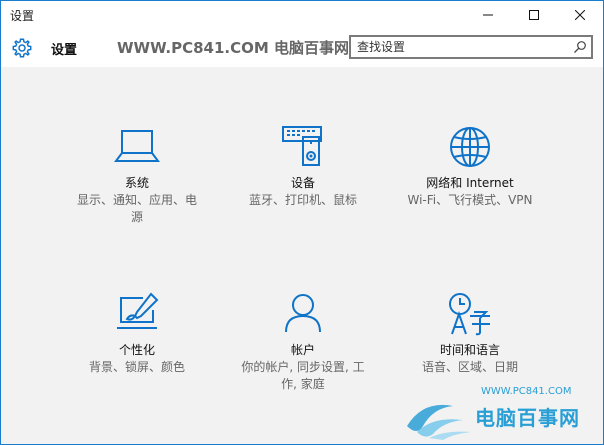 Image resolution: width=604 pixels, height=445 pixels. Describe the element at coordinates (303, 367) in the screenshot. I see `tile-accounts-desc-line1: 你的帐户, 同步设置, 工` at that location.